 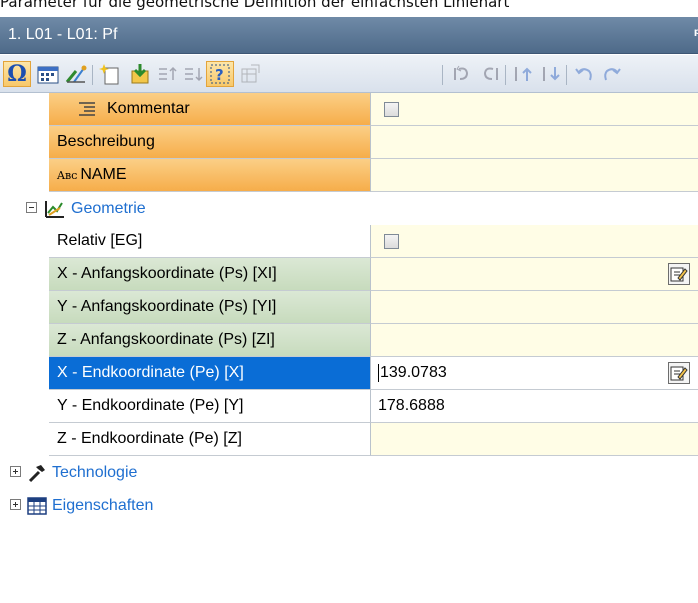 What do you see at coordinates (490, 74) in the screenshot?
I see `redo-icon` at bounding box center [490, 74].